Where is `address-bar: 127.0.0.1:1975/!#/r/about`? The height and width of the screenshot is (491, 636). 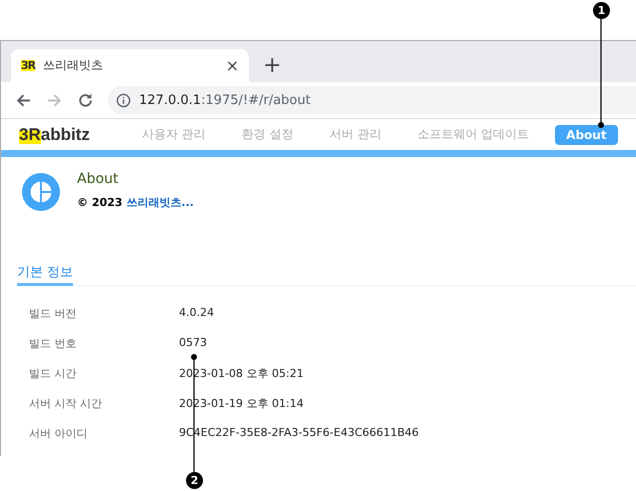 address-bar: 127.0.0.1:1975/!#/r/about is located at coordinates (372, 100).